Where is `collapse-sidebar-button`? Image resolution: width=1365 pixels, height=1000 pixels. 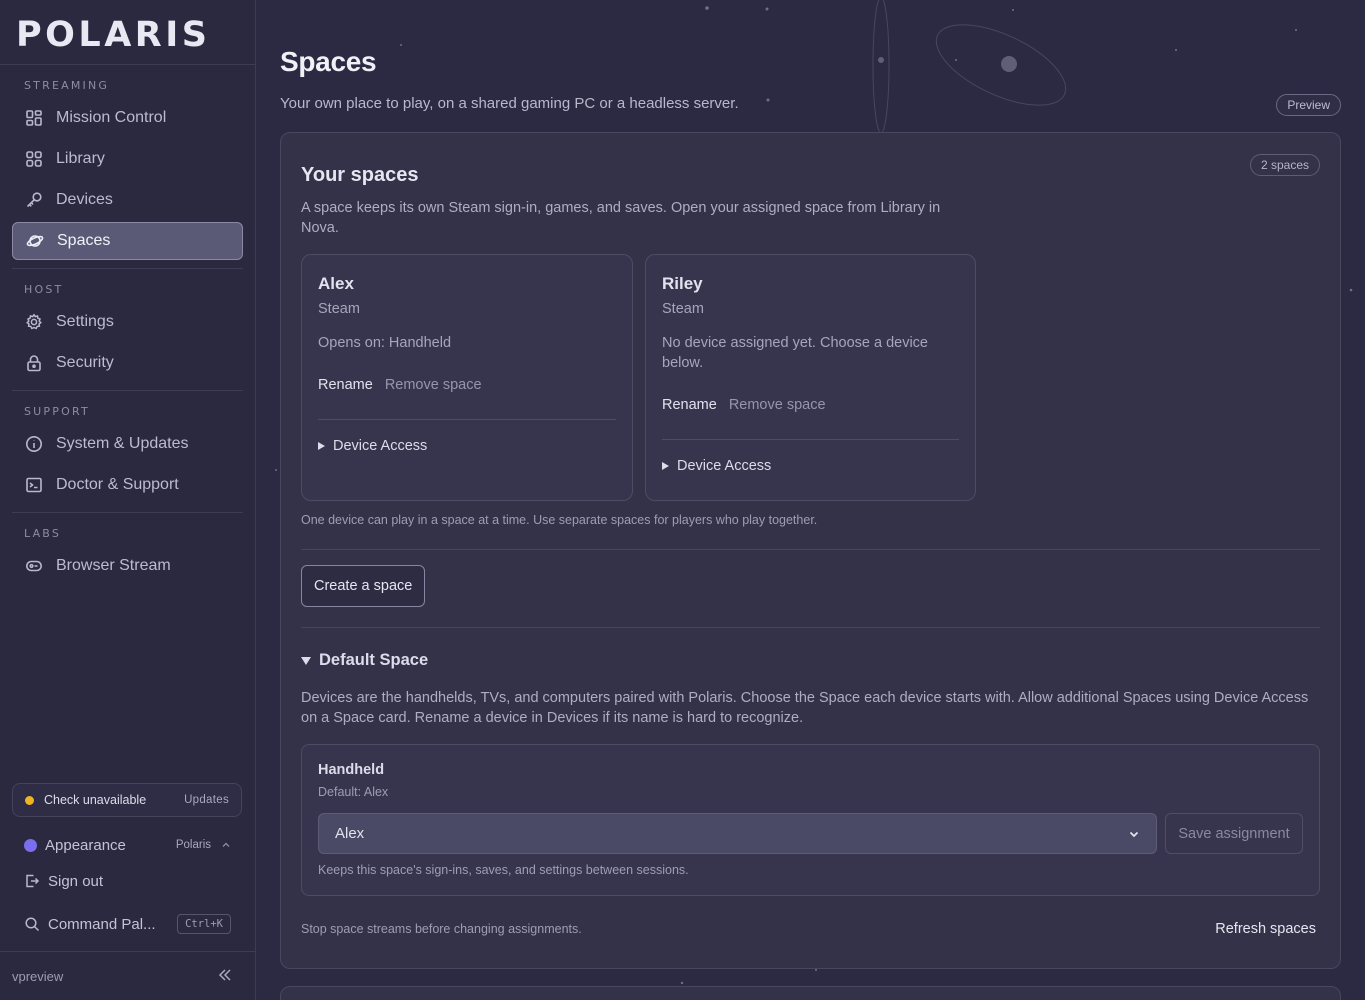 collapse-sidebar-button is located at coordinates (225, 976).